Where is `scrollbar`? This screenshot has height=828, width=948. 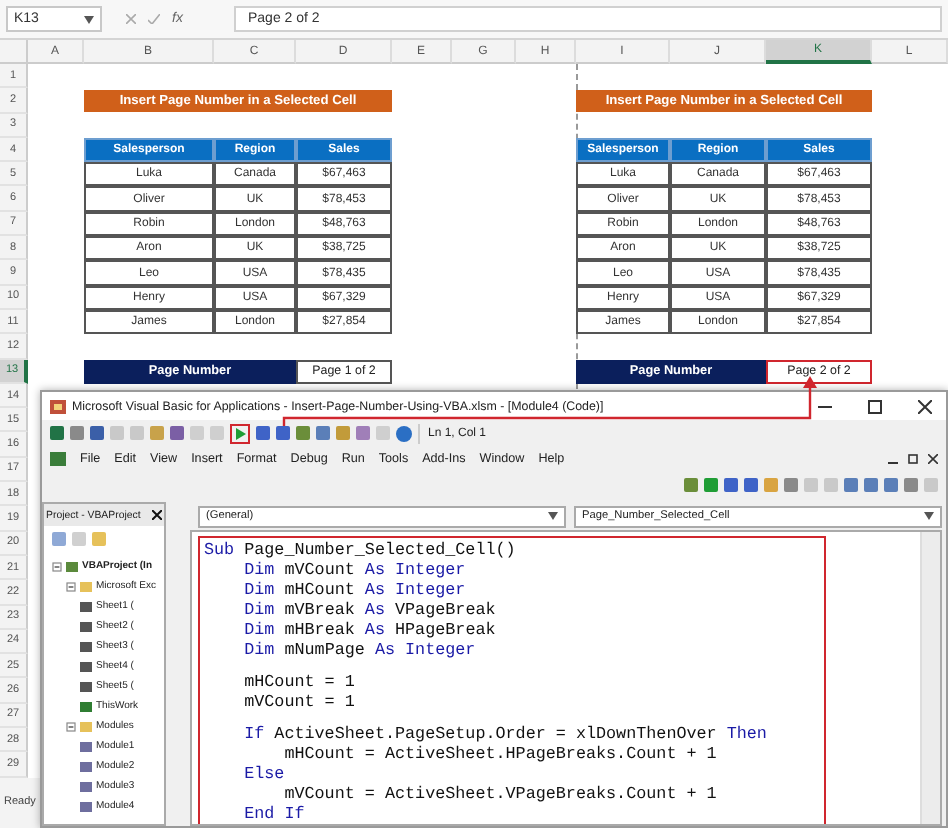 scrollbar is located at coordinates (930, 678).